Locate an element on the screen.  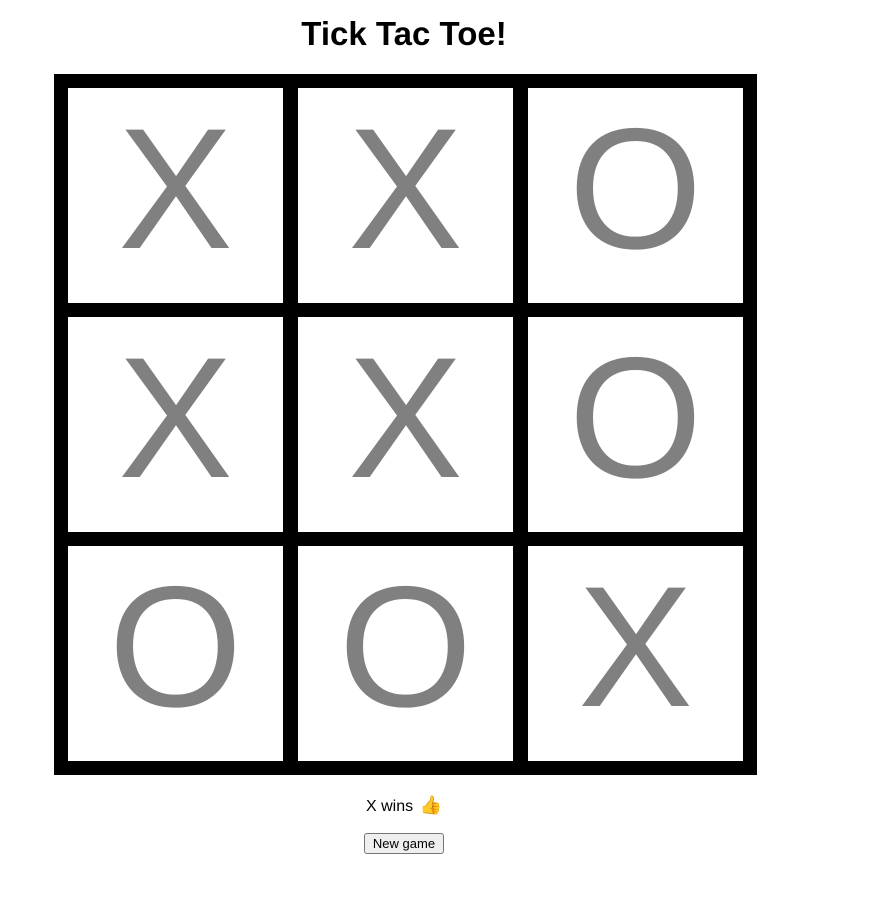
new-game-button: New game is located at coordinates (404, 843).